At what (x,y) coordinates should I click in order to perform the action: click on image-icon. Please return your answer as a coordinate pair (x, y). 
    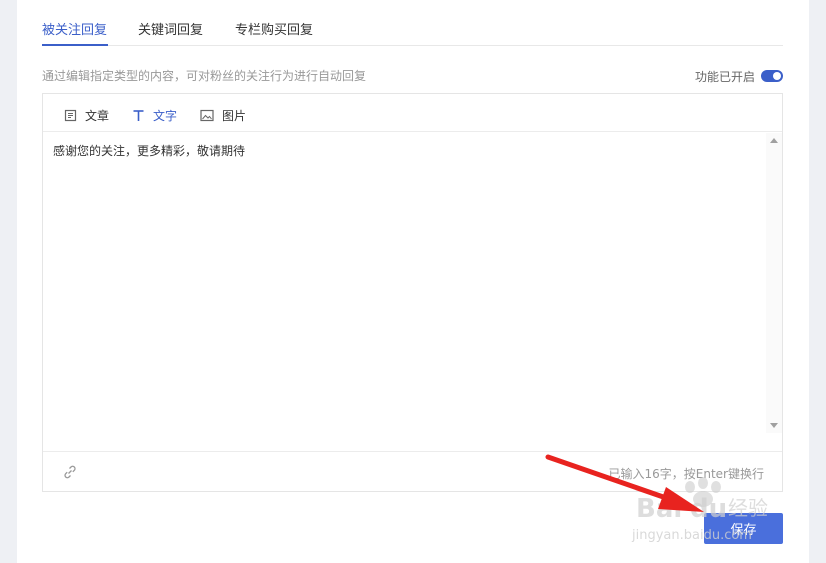
    Looking at the image, I should click on (207, 115).